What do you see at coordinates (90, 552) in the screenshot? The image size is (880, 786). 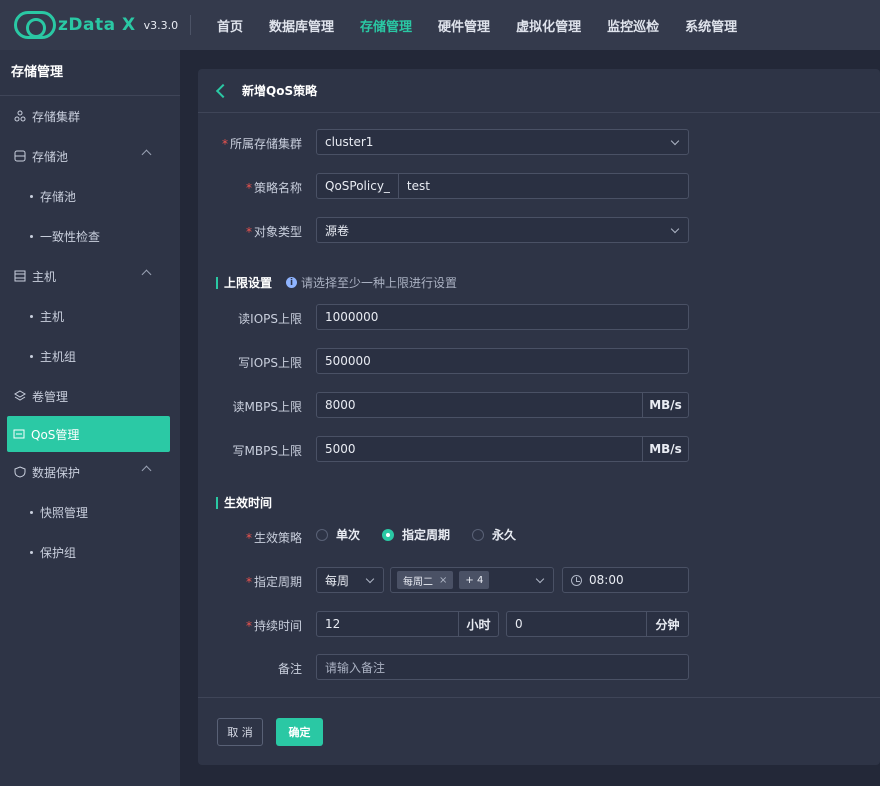 I see `sidebar-subitem-protect-group: 保护组` at bounding box center [90, 552].